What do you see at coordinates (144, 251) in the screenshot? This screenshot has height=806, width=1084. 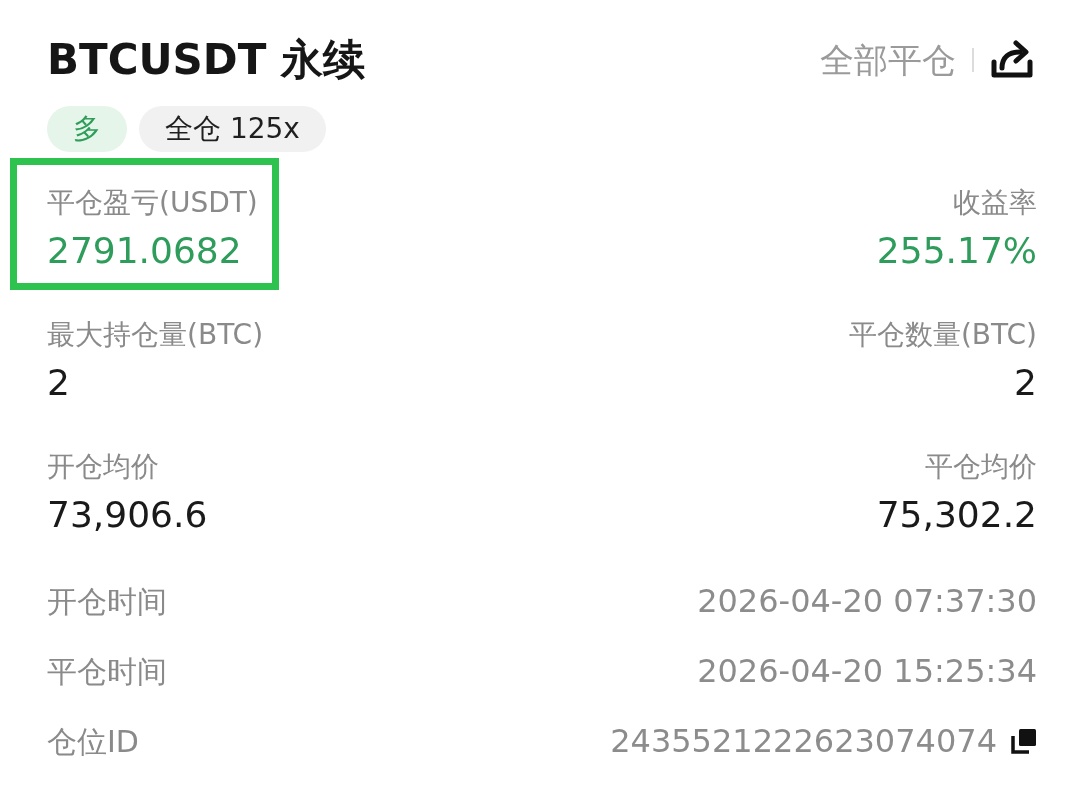 I see `stat-value: 2791.0682` at bounding box center [144, 251].